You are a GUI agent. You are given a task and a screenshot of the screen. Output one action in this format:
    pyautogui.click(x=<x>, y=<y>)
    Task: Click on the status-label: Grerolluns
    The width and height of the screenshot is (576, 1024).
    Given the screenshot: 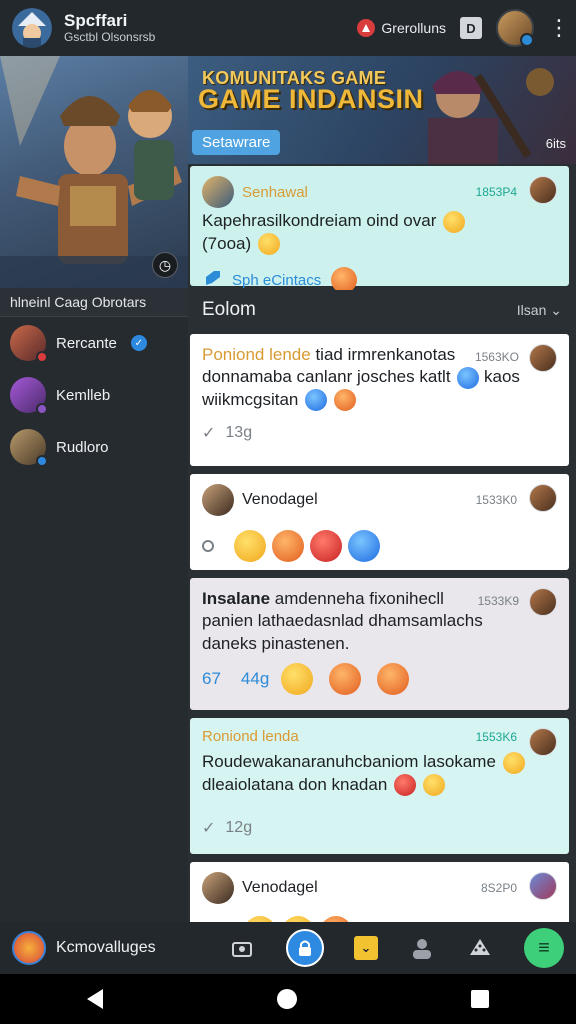 What is the action you would take?
    pyautogui.click(x=413, y=28)
    